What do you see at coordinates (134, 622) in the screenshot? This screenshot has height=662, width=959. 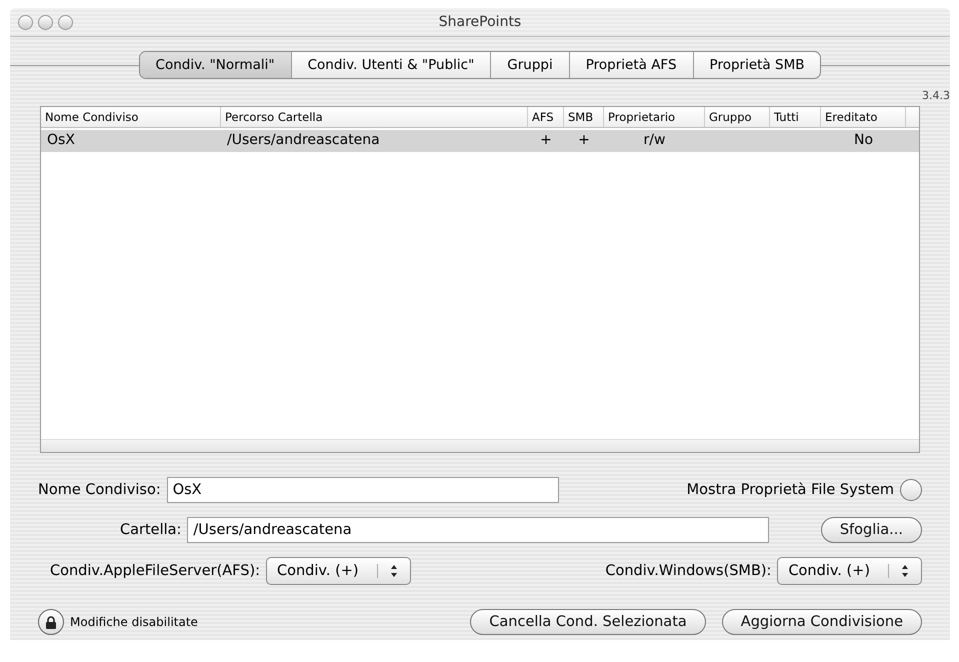 I see `lock-label: Modifiche disabilitate` at bounding box center [134, 622].